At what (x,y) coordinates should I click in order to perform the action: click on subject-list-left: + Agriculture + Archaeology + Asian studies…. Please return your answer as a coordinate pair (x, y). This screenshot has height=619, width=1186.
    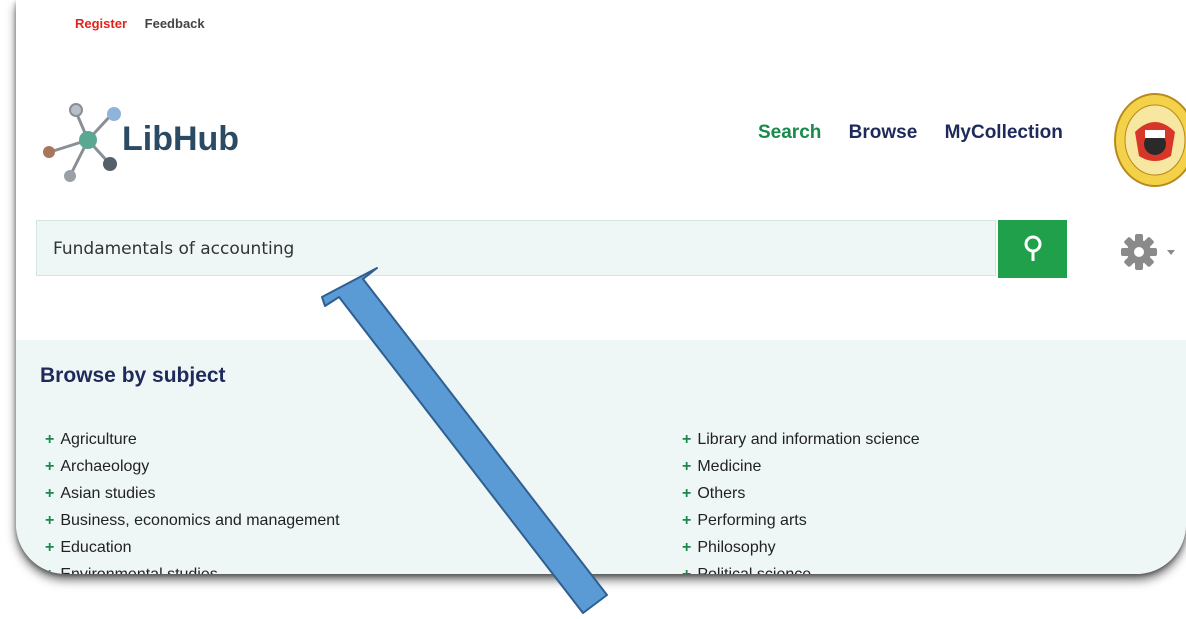
    Looking at the image, I should click on (192, 500).